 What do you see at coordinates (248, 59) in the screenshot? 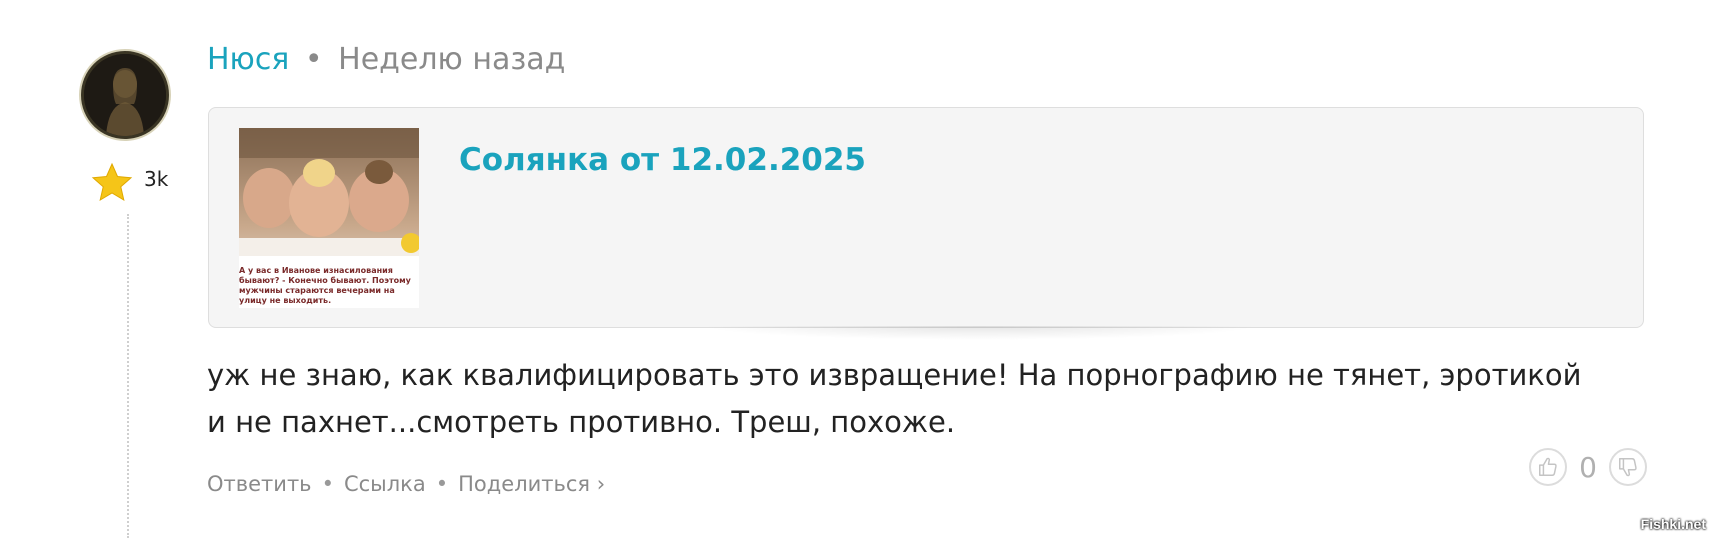
I see `author-link: Нюся` at bounding box center [248, 59].